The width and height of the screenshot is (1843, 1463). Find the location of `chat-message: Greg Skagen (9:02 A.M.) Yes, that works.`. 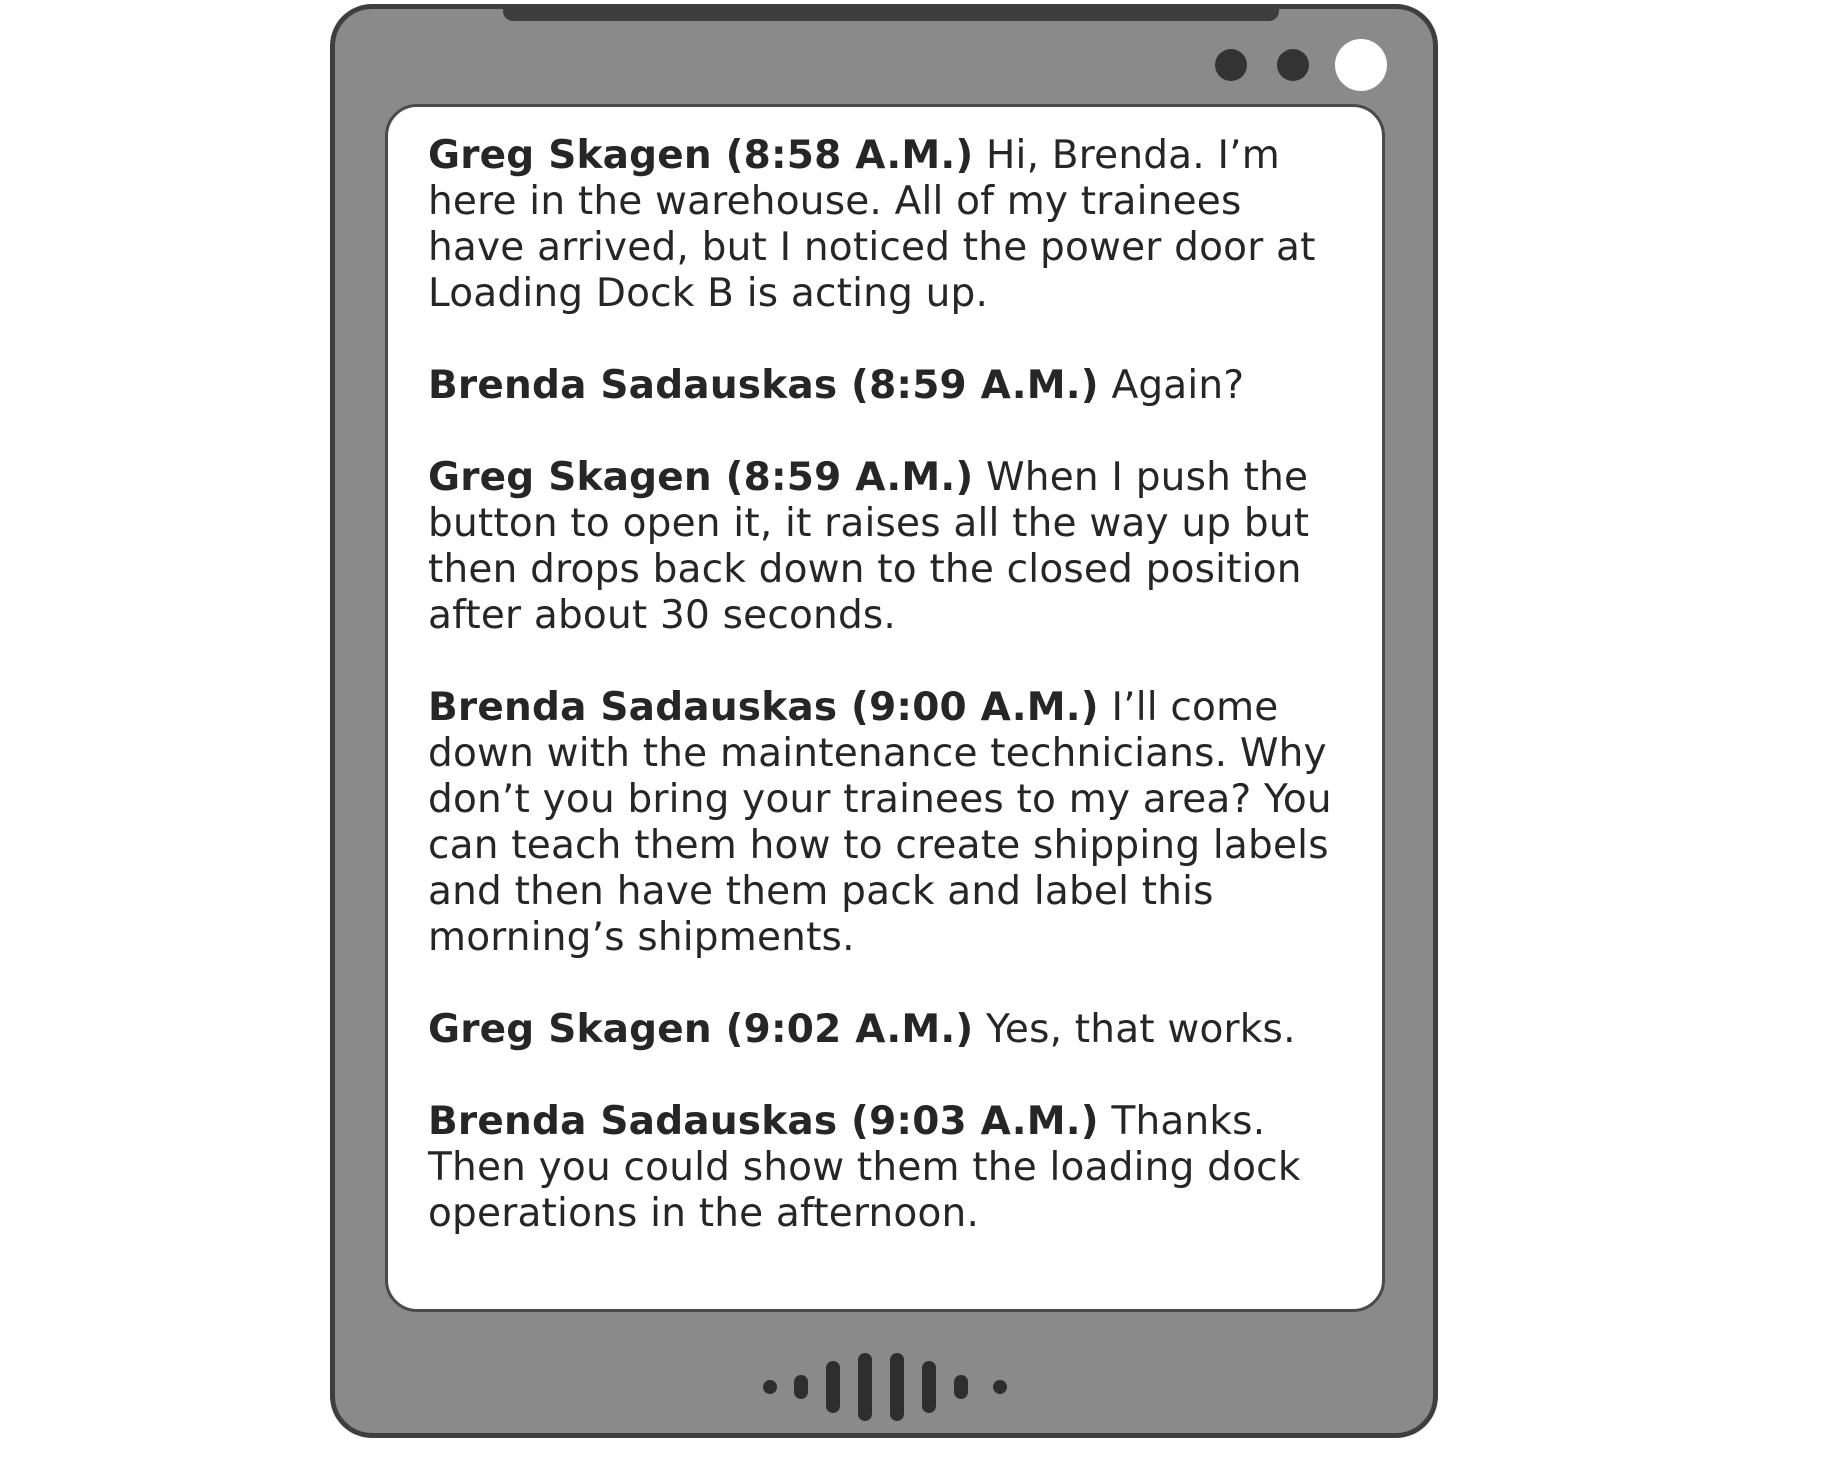

chat-message: Greg Skagen (9:02 A.M.) Yes, that works. is located at coordinates (889, 1030).